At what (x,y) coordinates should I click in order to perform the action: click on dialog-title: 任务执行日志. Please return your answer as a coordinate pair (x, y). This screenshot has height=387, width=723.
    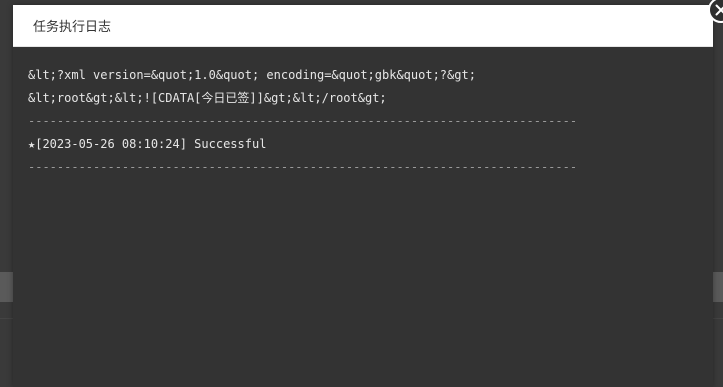
    Looking at the image, I should click on (72, 27).